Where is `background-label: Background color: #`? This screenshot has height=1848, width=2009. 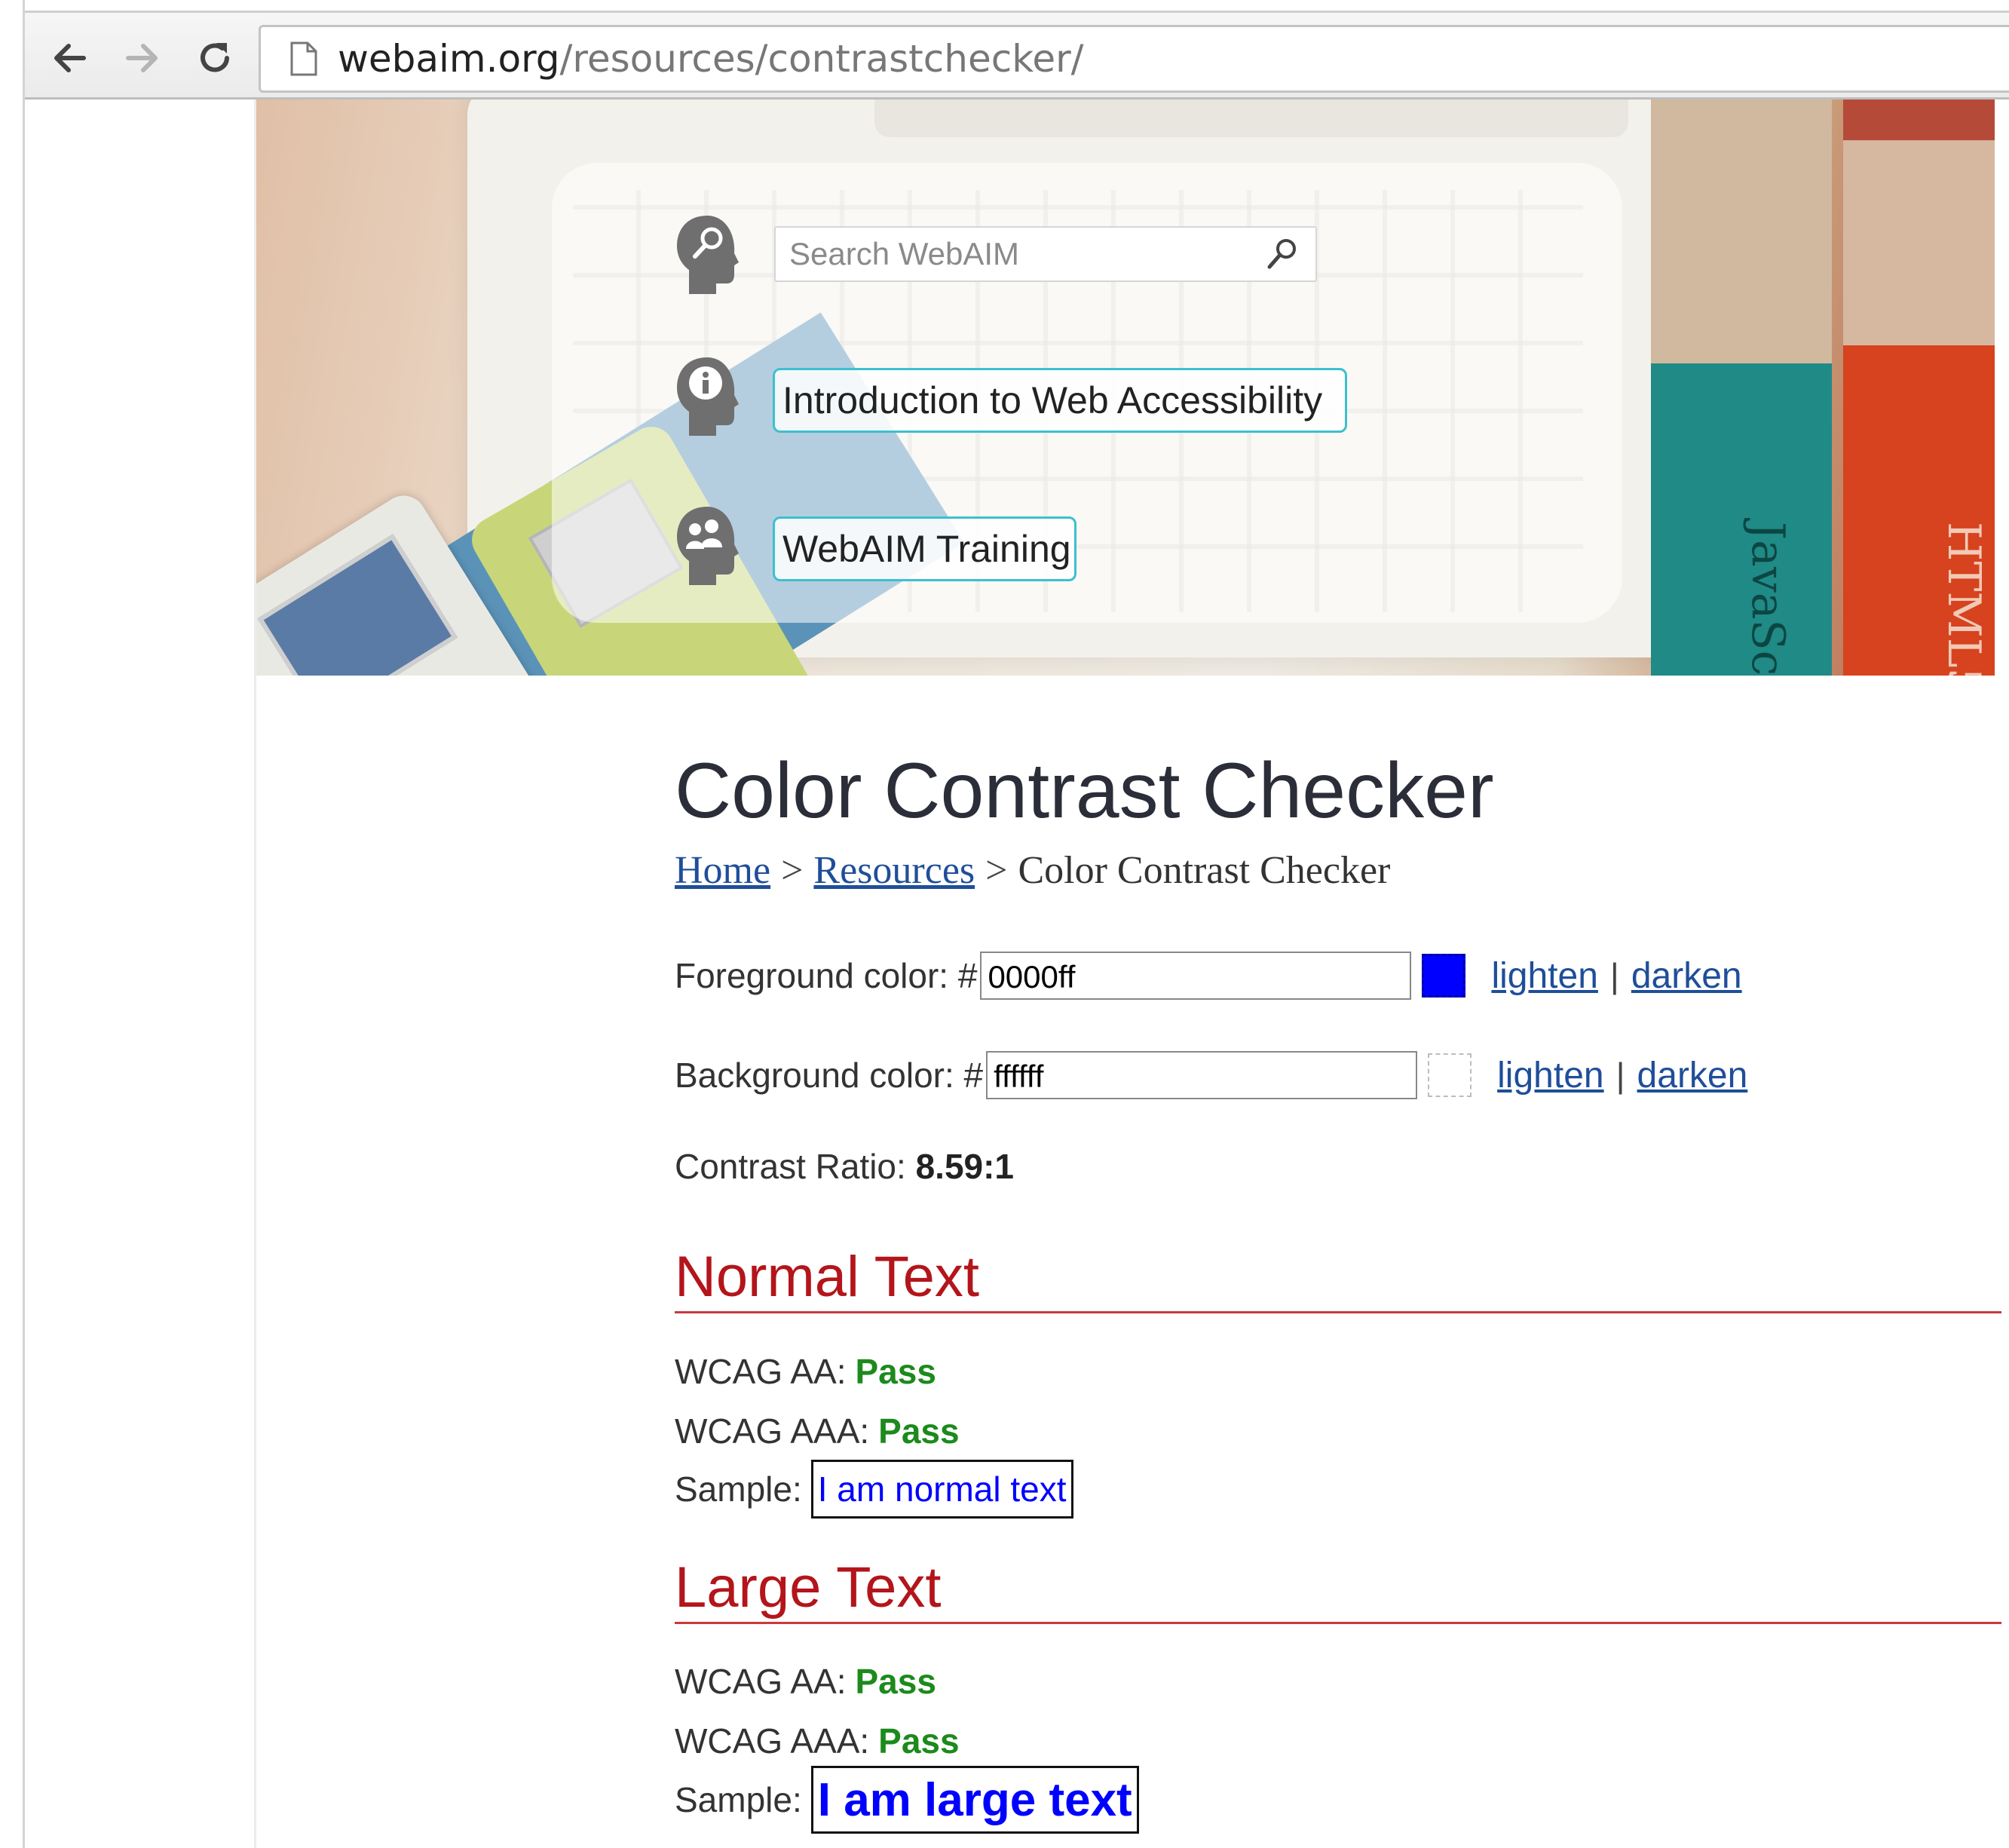
background-label: Background color: # is located at coordinates (829, 1075).